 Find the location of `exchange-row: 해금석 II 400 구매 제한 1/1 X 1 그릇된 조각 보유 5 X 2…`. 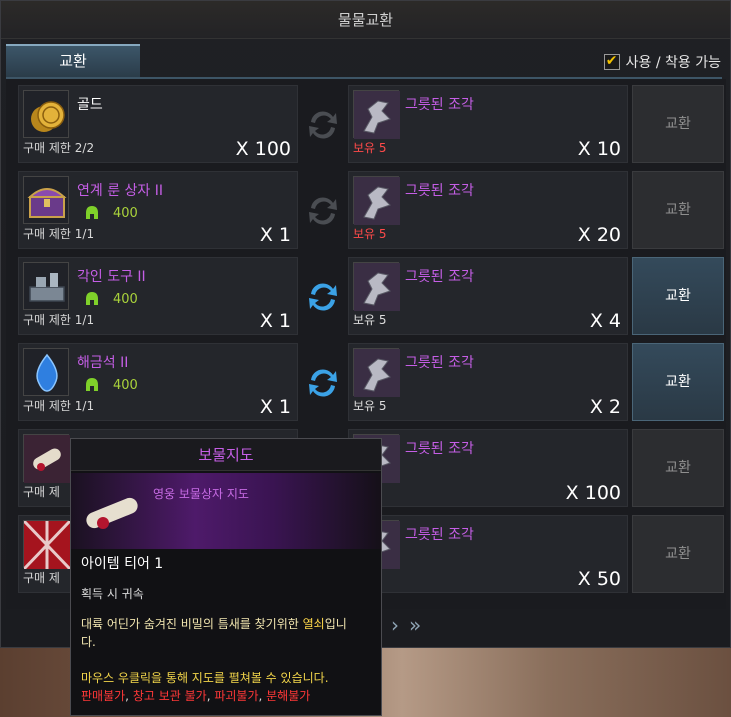

exchange-row: 해금석 II 400 구매 제한 1/1 X 1 그릇된 조각 보유 5 X 2… is located at coordinates (367, 379).